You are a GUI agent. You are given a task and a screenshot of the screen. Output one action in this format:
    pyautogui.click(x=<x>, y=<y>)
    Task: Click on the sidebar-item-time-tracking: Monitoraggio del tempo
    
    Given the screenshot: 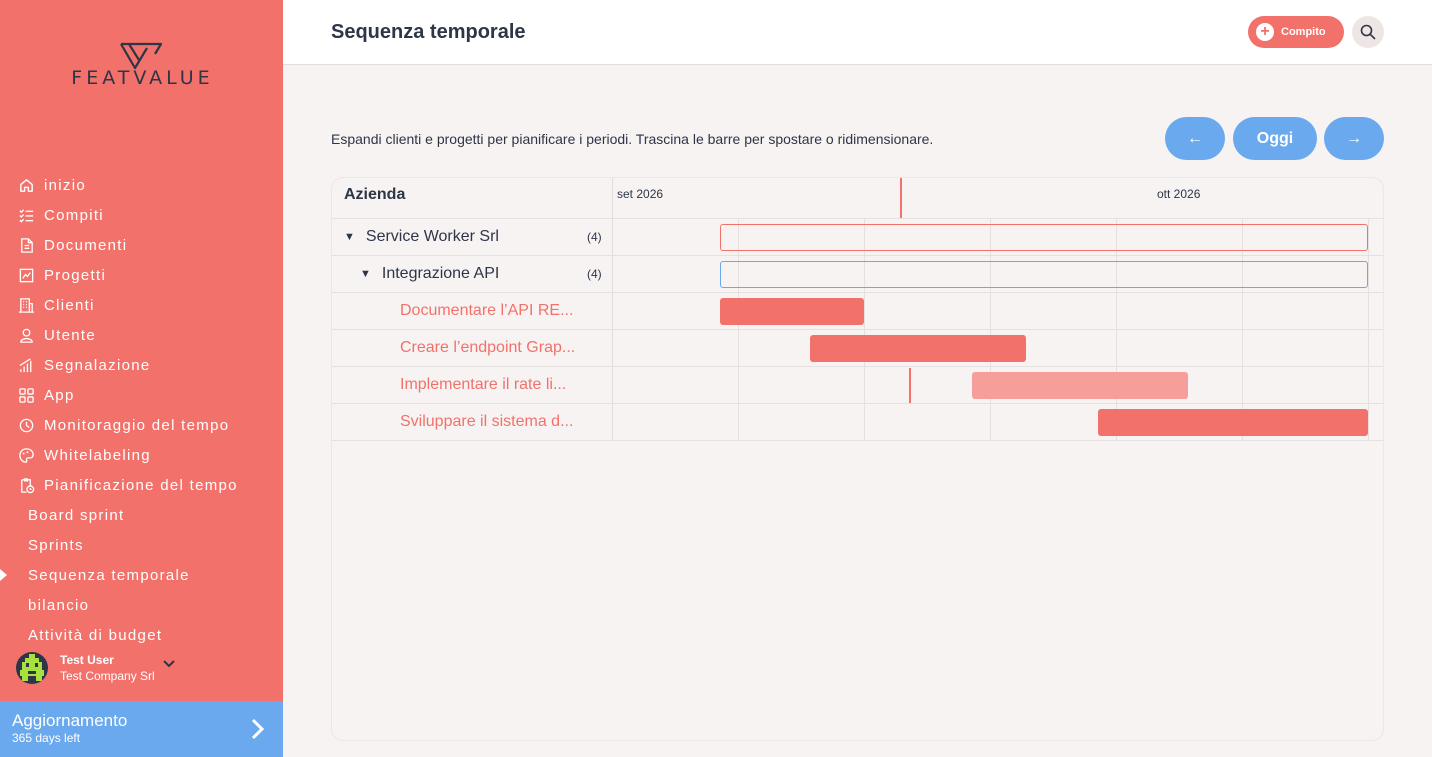 What is the action you would take?
    pyautogui.click(x=141, y=425)
    